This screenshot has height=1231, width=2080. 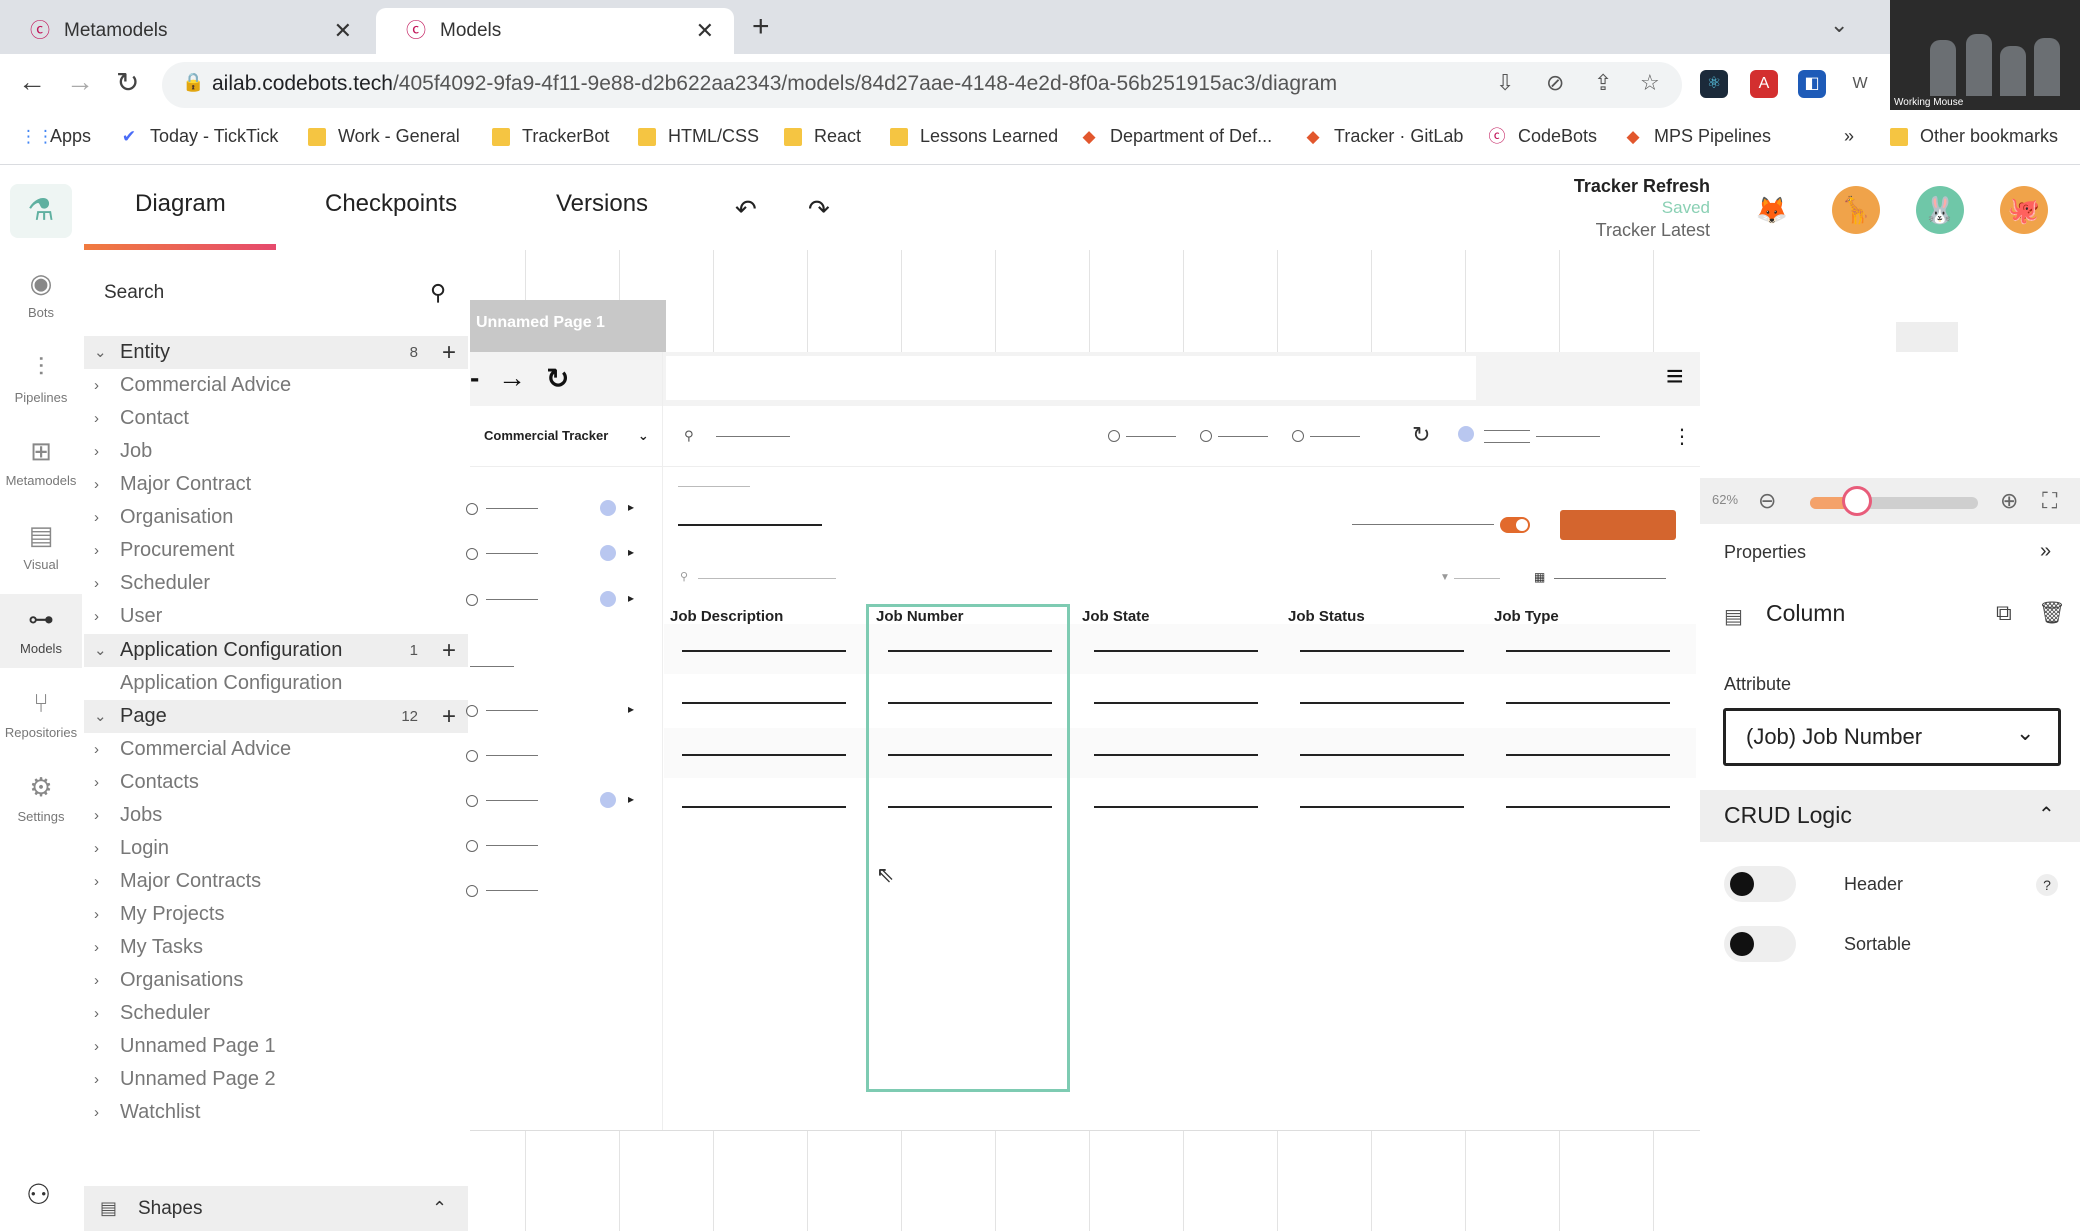 I want to click on bookmark-trackerbot: TrackerBot, so click(x=550, y=136).